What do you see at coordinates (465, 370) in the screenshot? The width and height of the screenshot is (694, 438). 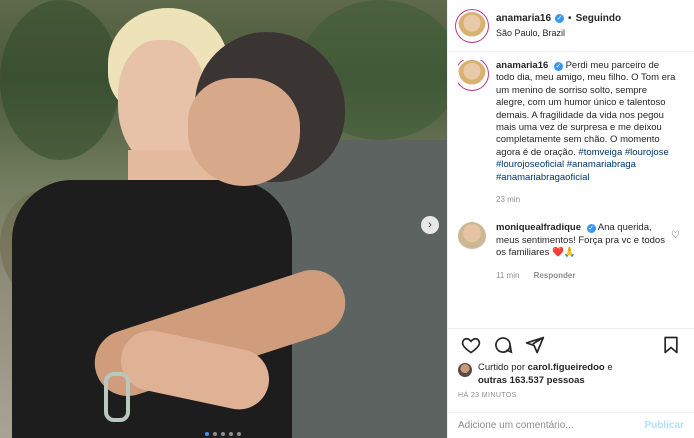 I see `liker-avatar` at bounding box center [465, 370].